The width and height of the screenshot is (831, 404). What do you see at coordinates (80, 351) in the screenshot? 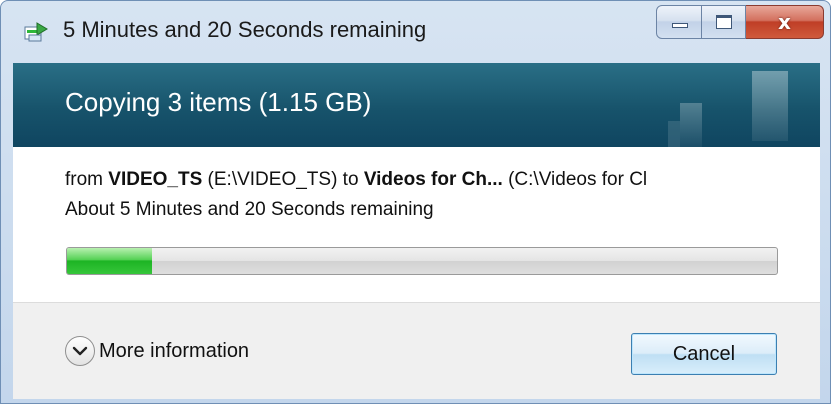
I see `chevron-down-icon` at bounding box center [80, 351].